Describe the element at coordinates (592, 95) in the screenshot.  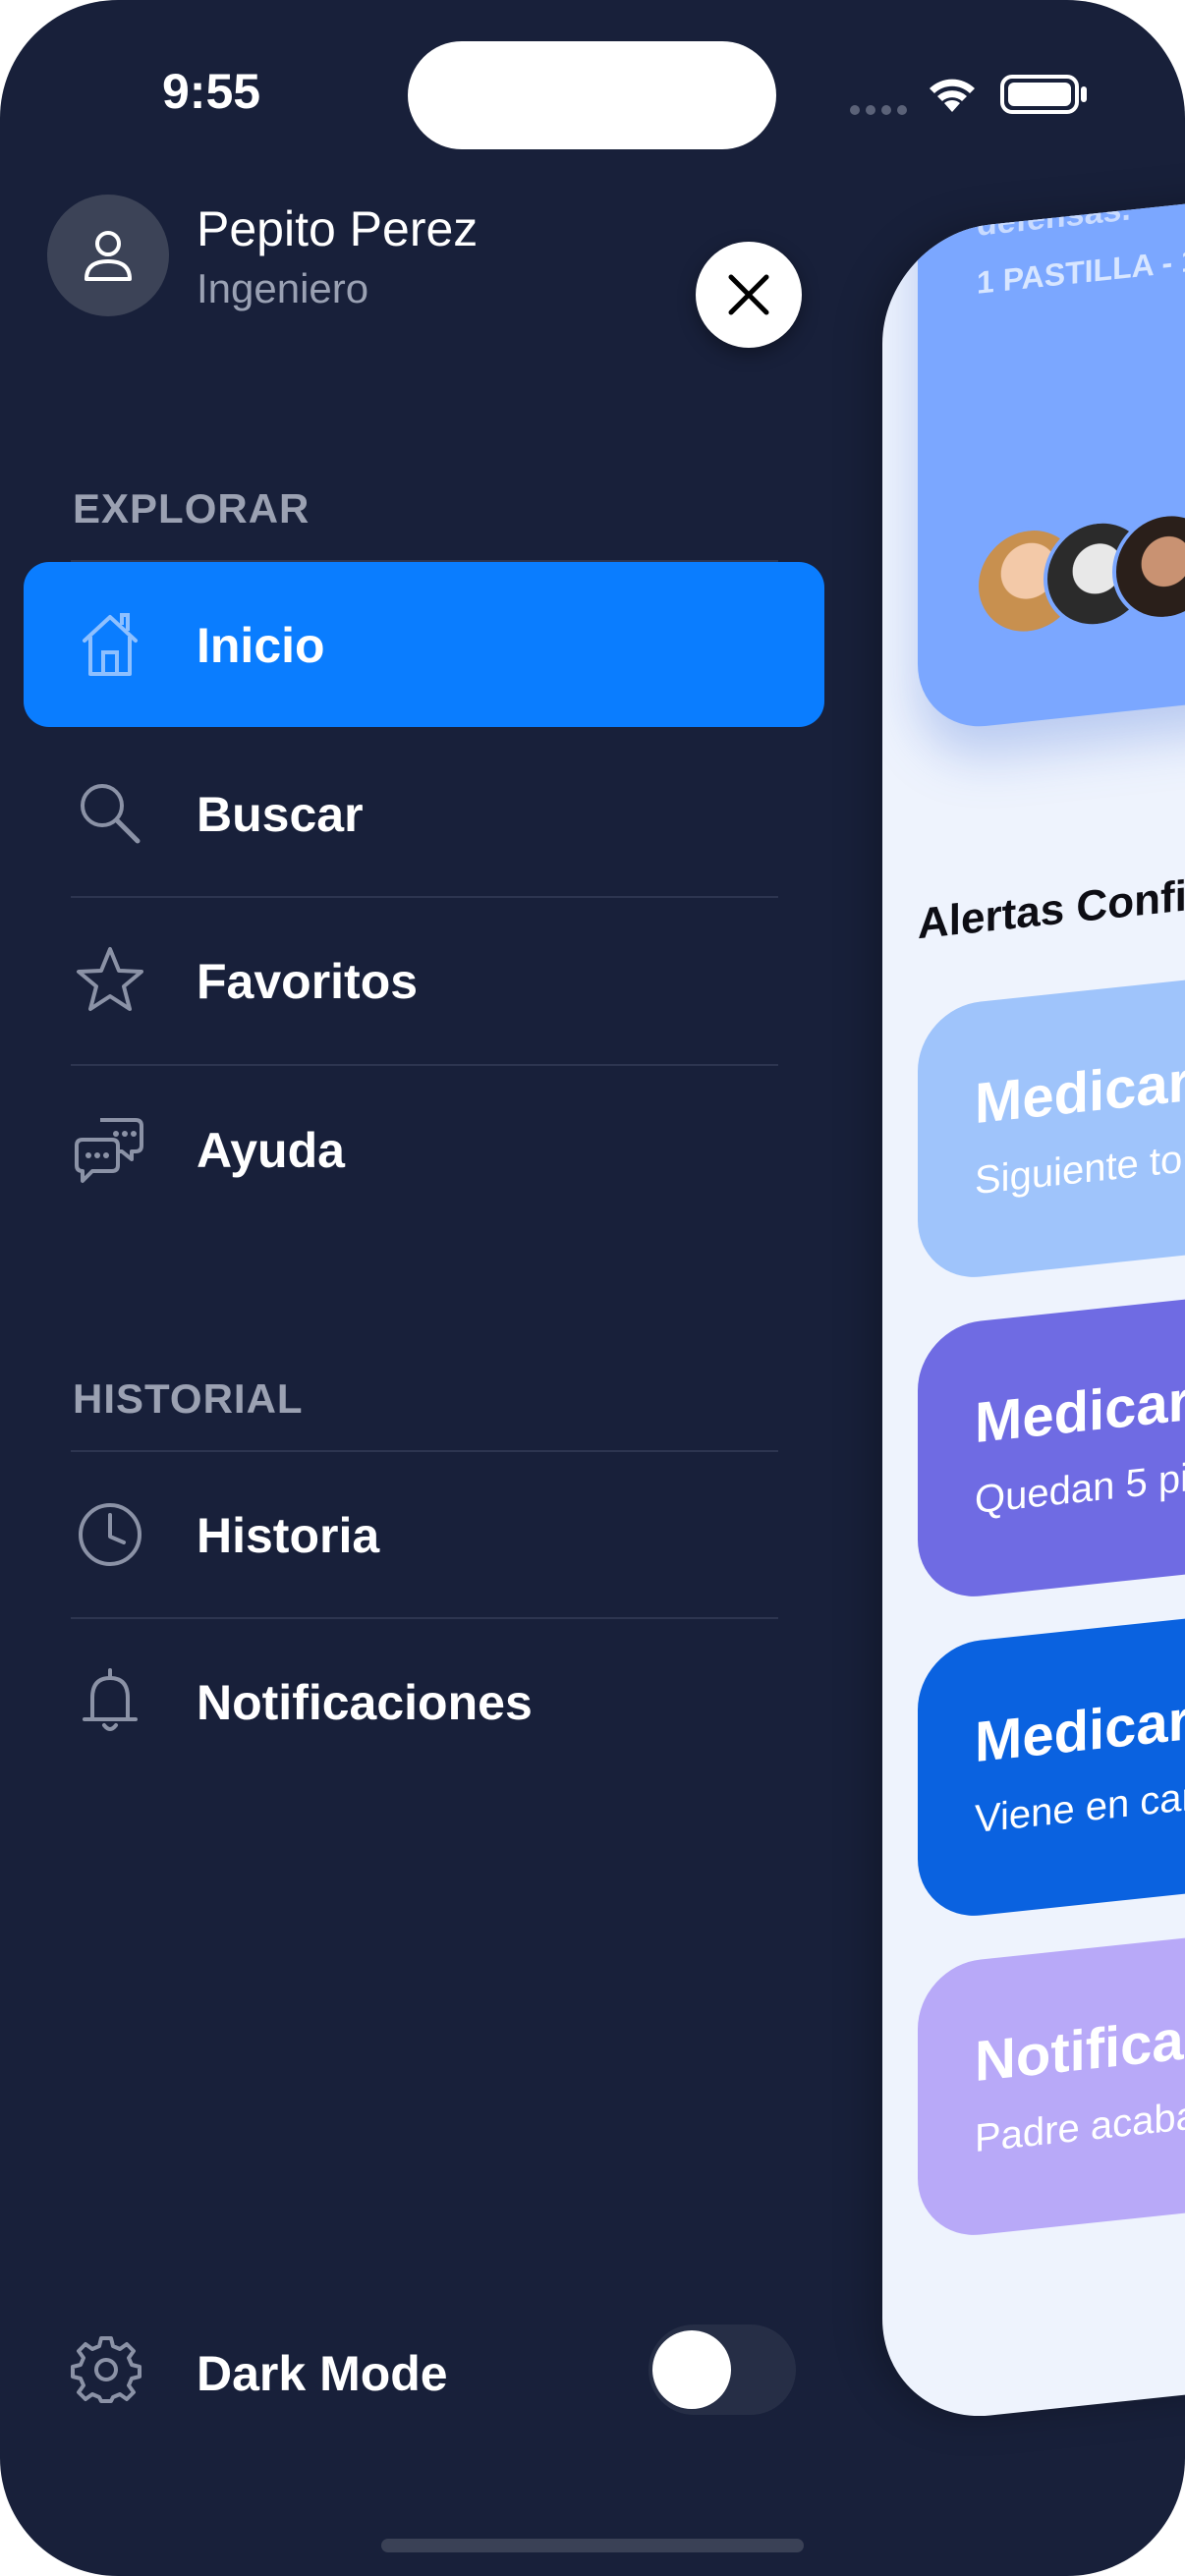
I see `dynamic-island` at that location.